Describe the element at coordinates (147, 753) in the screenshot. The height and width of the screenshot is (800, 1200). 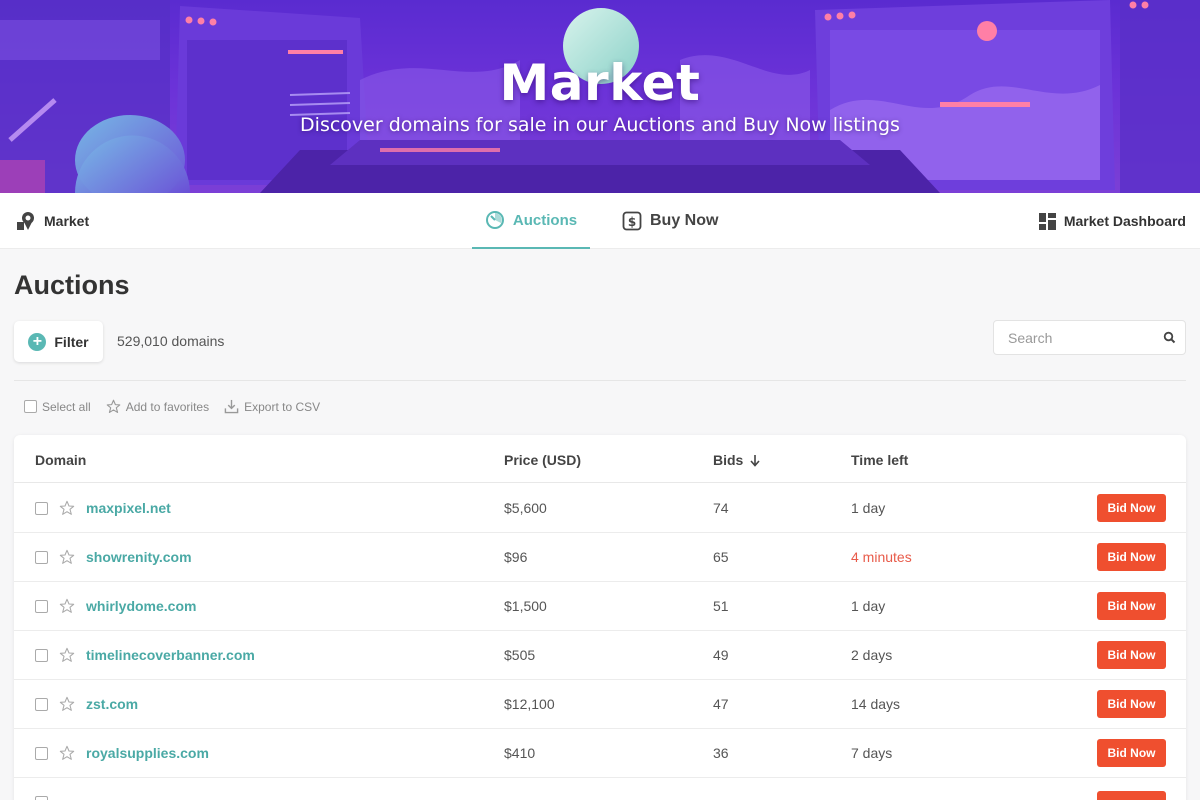
I see `domain-link: royalsupplies.com` at that location.